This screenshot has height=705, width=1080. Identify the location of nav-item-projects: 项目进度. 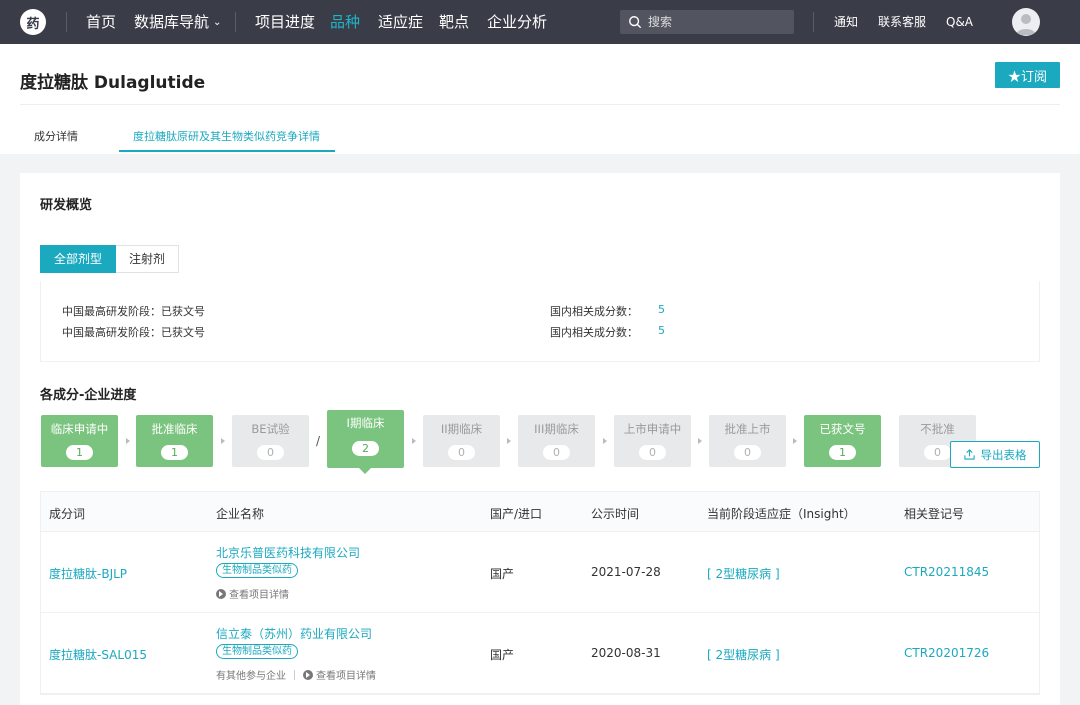
(285, 22).